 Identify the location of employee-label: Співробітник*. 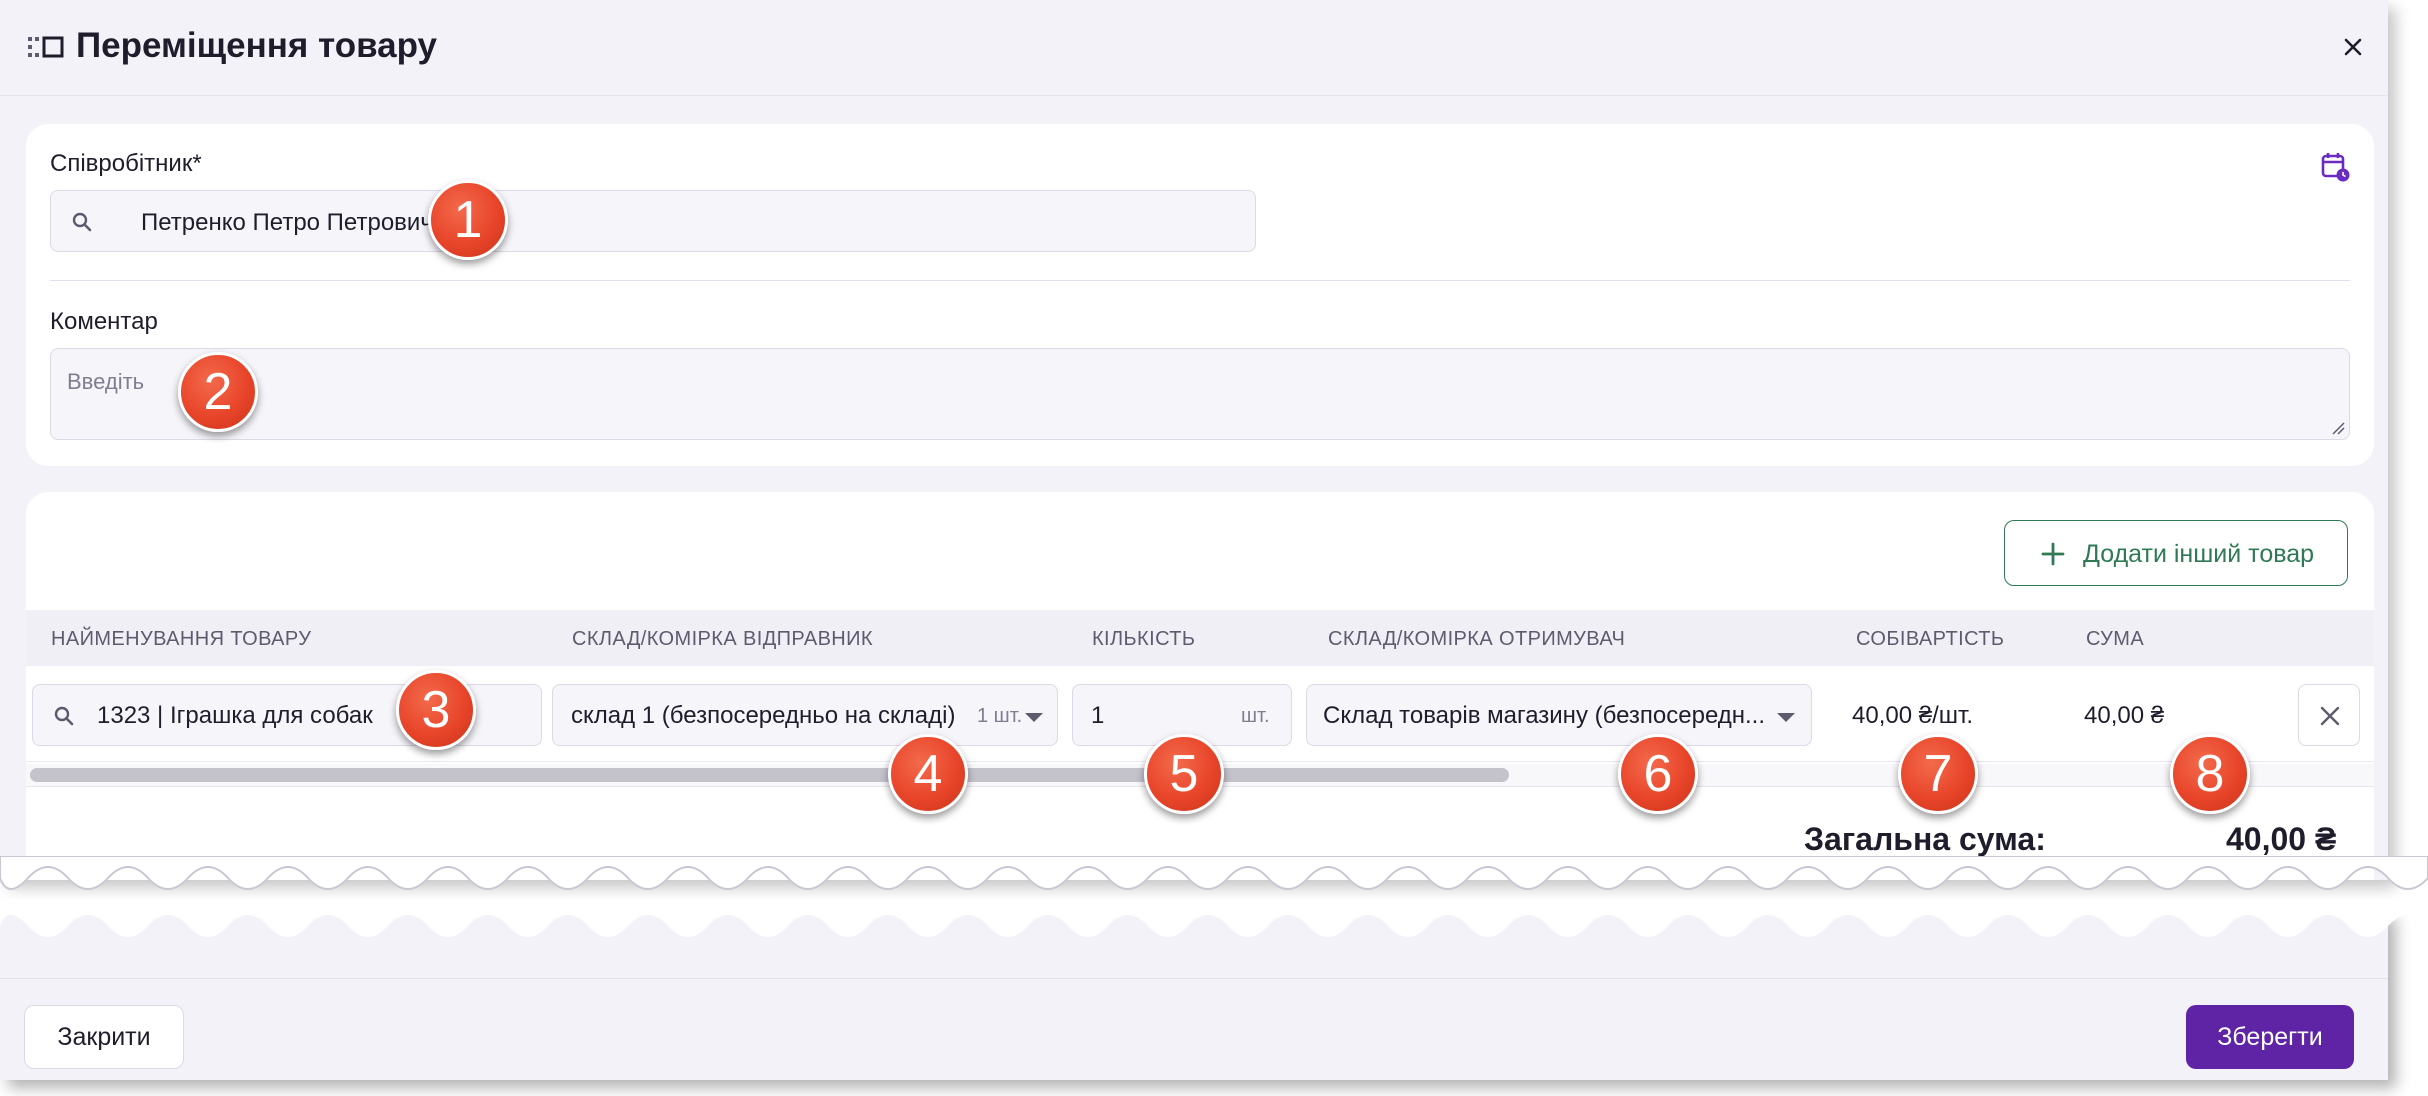
(126, 163).